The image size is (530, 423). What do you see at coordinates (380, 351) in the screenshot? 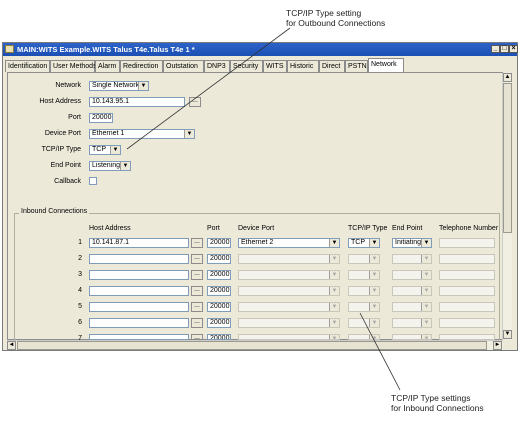
I see `inbound-callout-line` at bounding box center [380, 351].